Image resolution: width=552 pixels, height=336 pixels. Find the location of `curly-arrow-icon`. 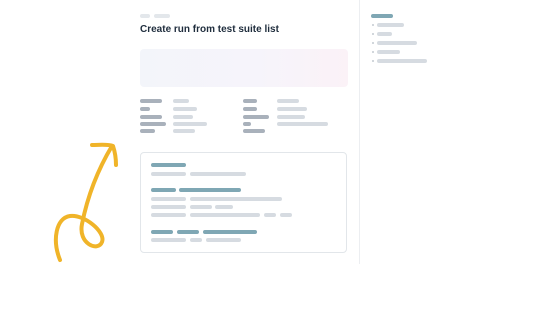

curly-arrow-icon is located at coordinates (85, 202).